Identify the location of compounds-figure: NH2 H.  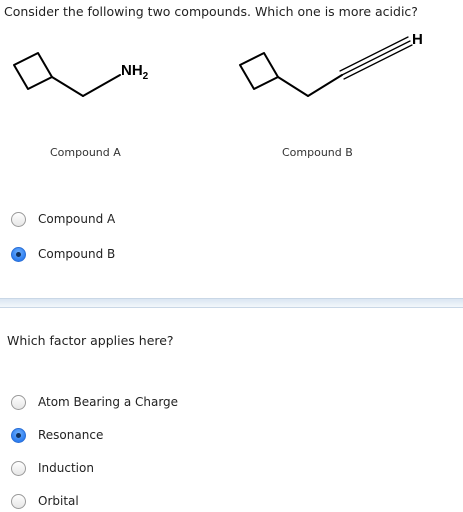
(218, 64).